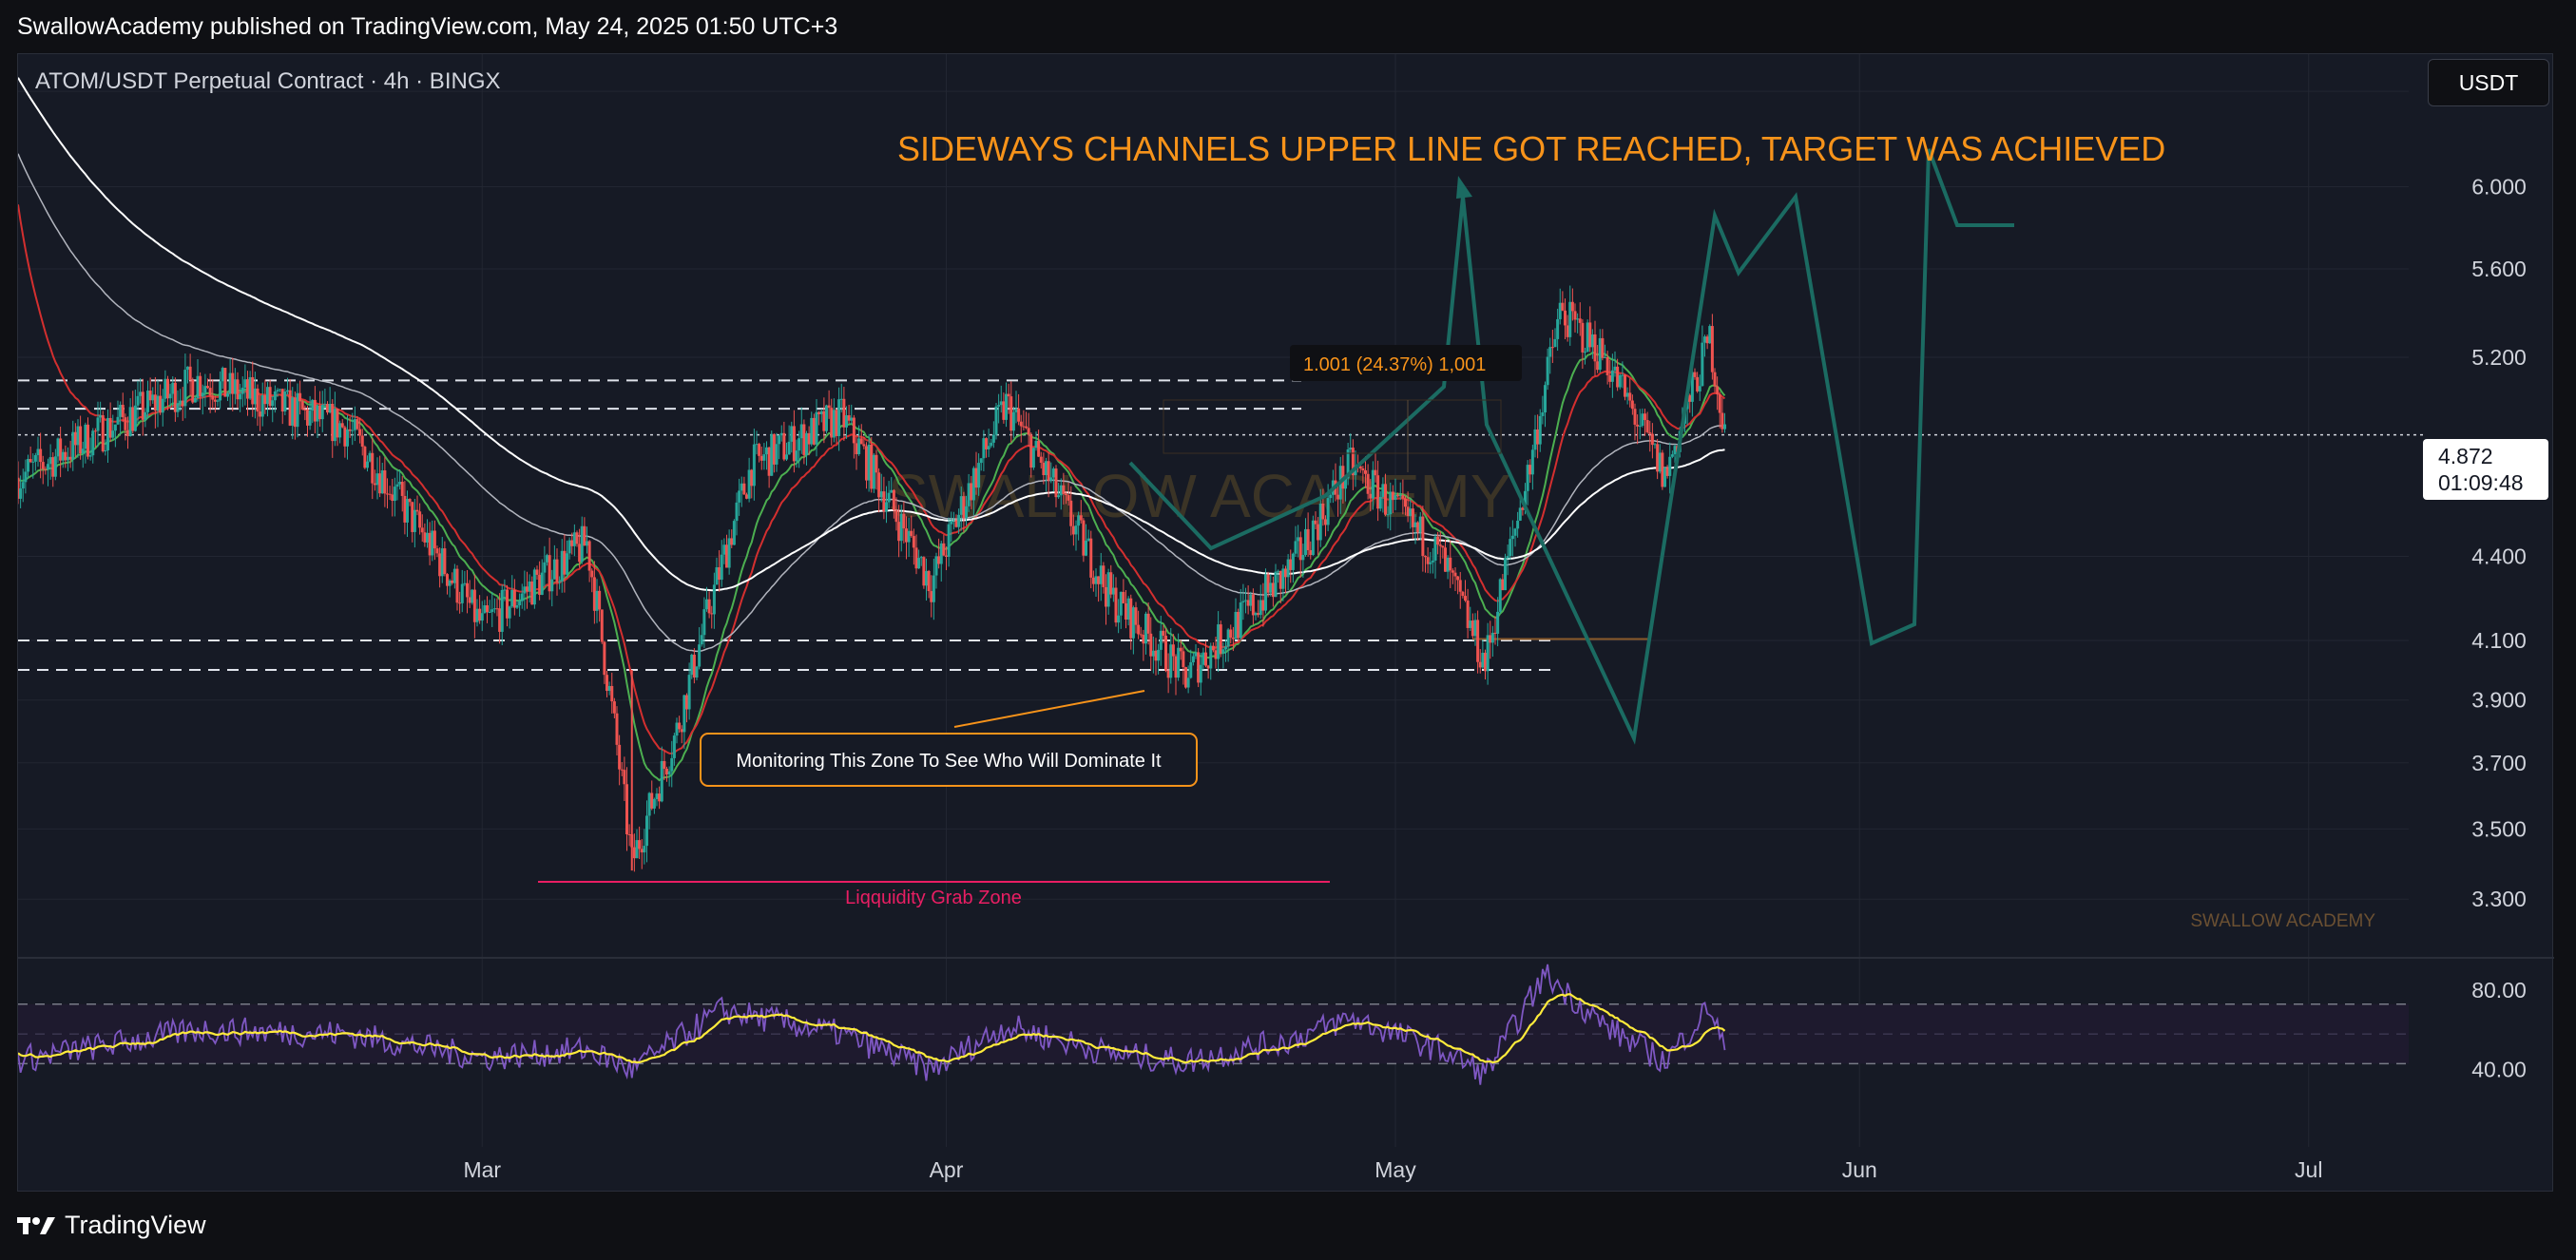 The width and height of the screenshot is (2576, 1260). I want to click on current-price: 4.872, so click(2465, 456).